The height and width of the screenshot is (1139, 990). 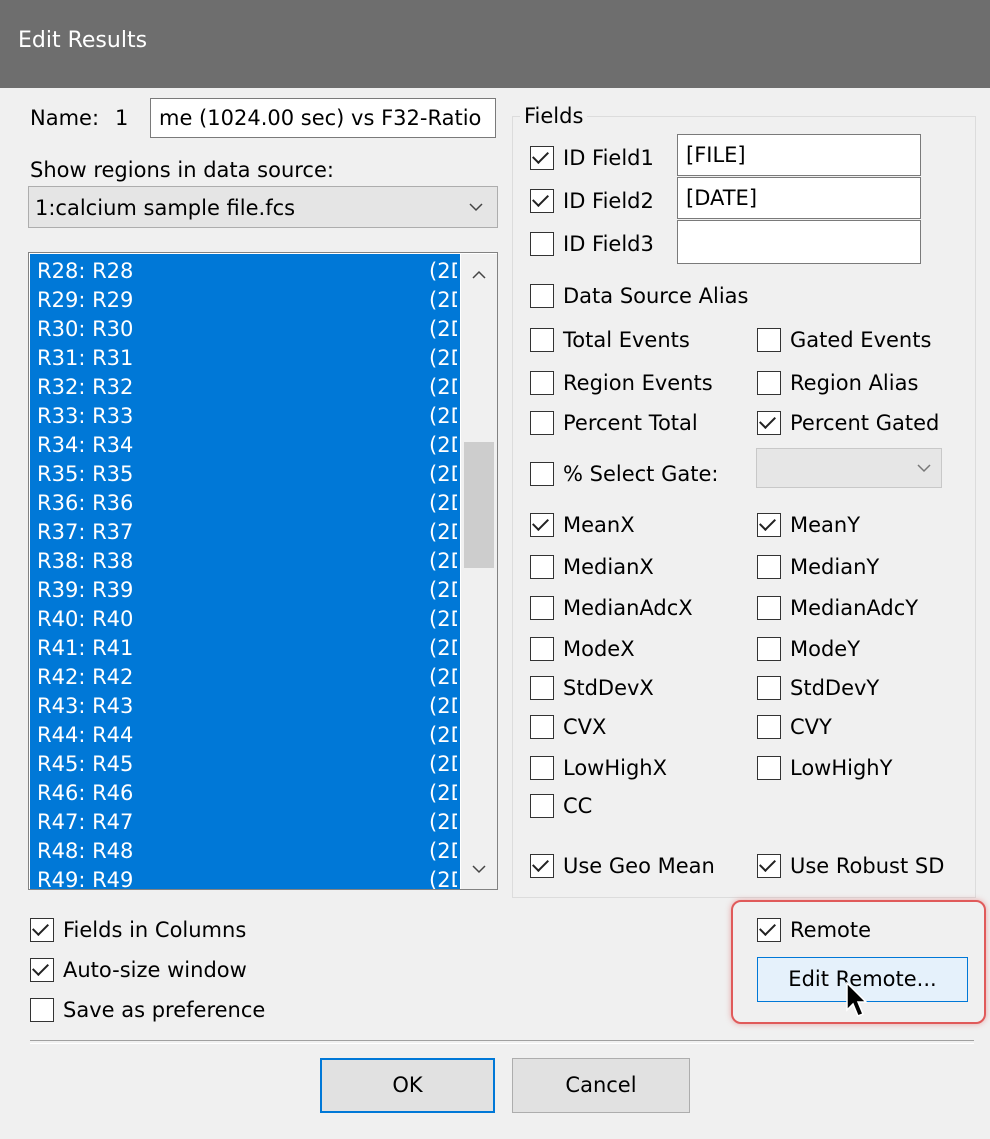 What do you see at coordinates (861, 340) in the screenshot?
I see `gated-events-label: Gated Events` at bounding box center [861, 340].